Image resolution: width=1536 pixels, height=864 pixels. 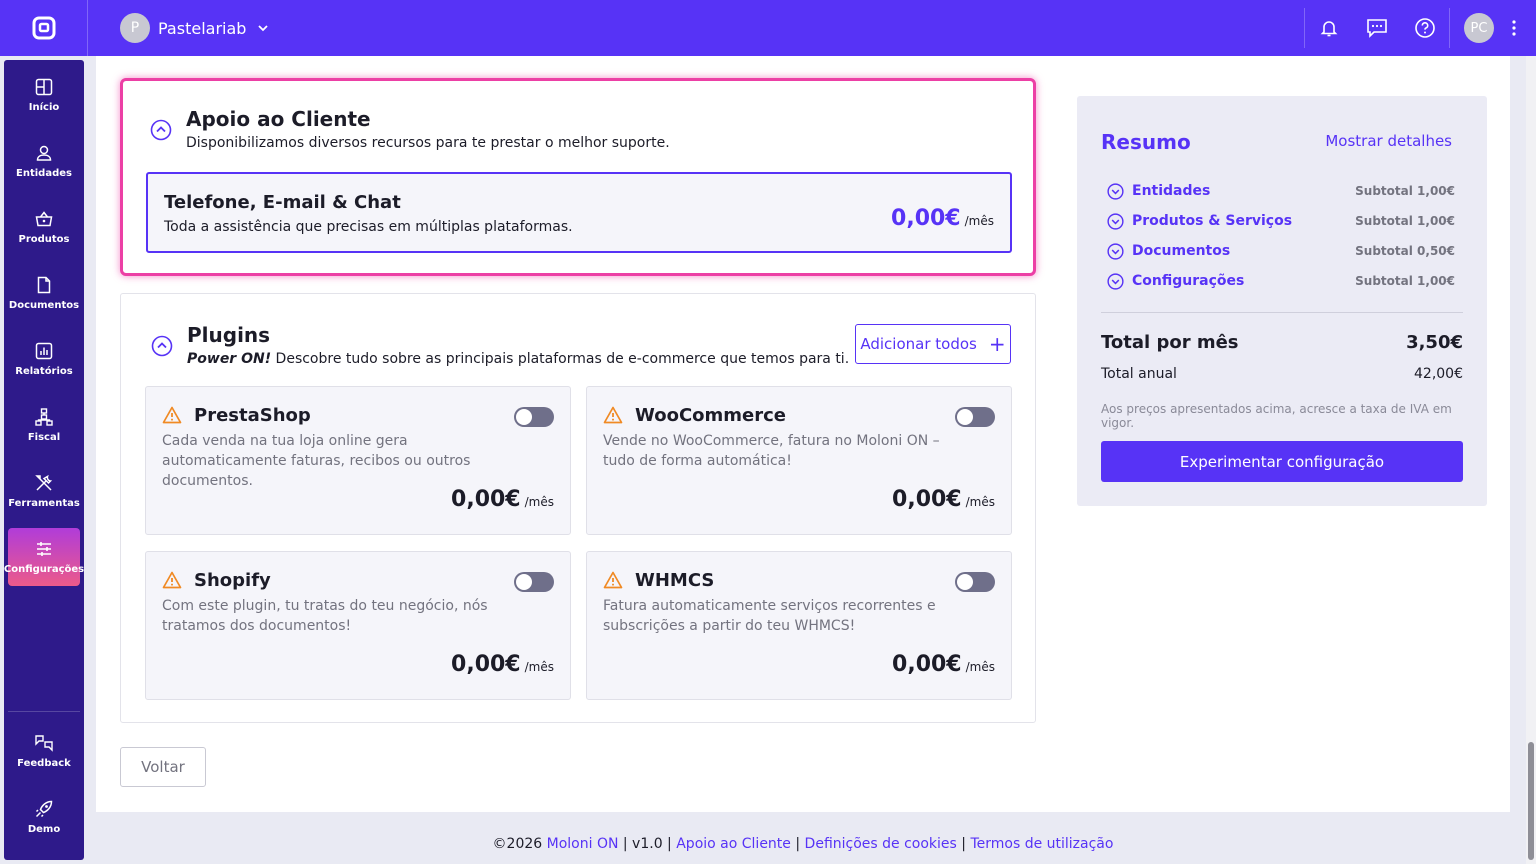 What do you see at coordinates (44, 284) in the screenshot?
I see `document-icon` at bounding box center [44, 284].